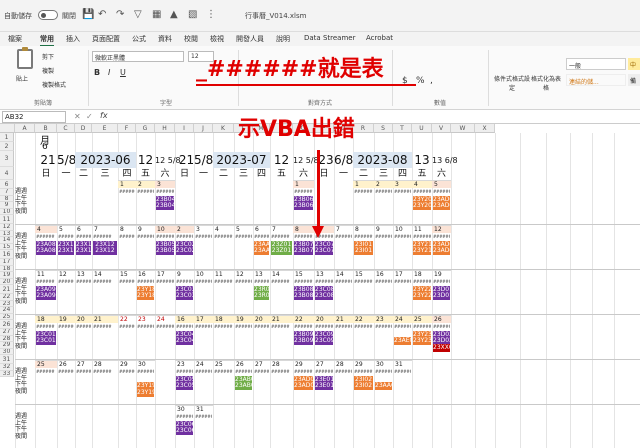 Image resolution: width=640 pixels, height=448 pixels. What do you see at coordinates (48, 70) in the screenshot?
I see `copy-button: 複製` at bounding box center [48, 70].